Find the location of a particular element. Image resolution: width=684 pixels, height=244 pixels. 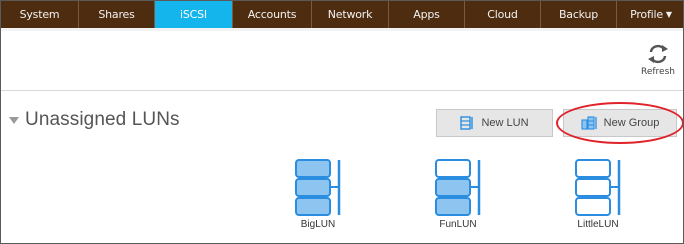

nav-item-shares: Shares is located at coordinates (117, 14).